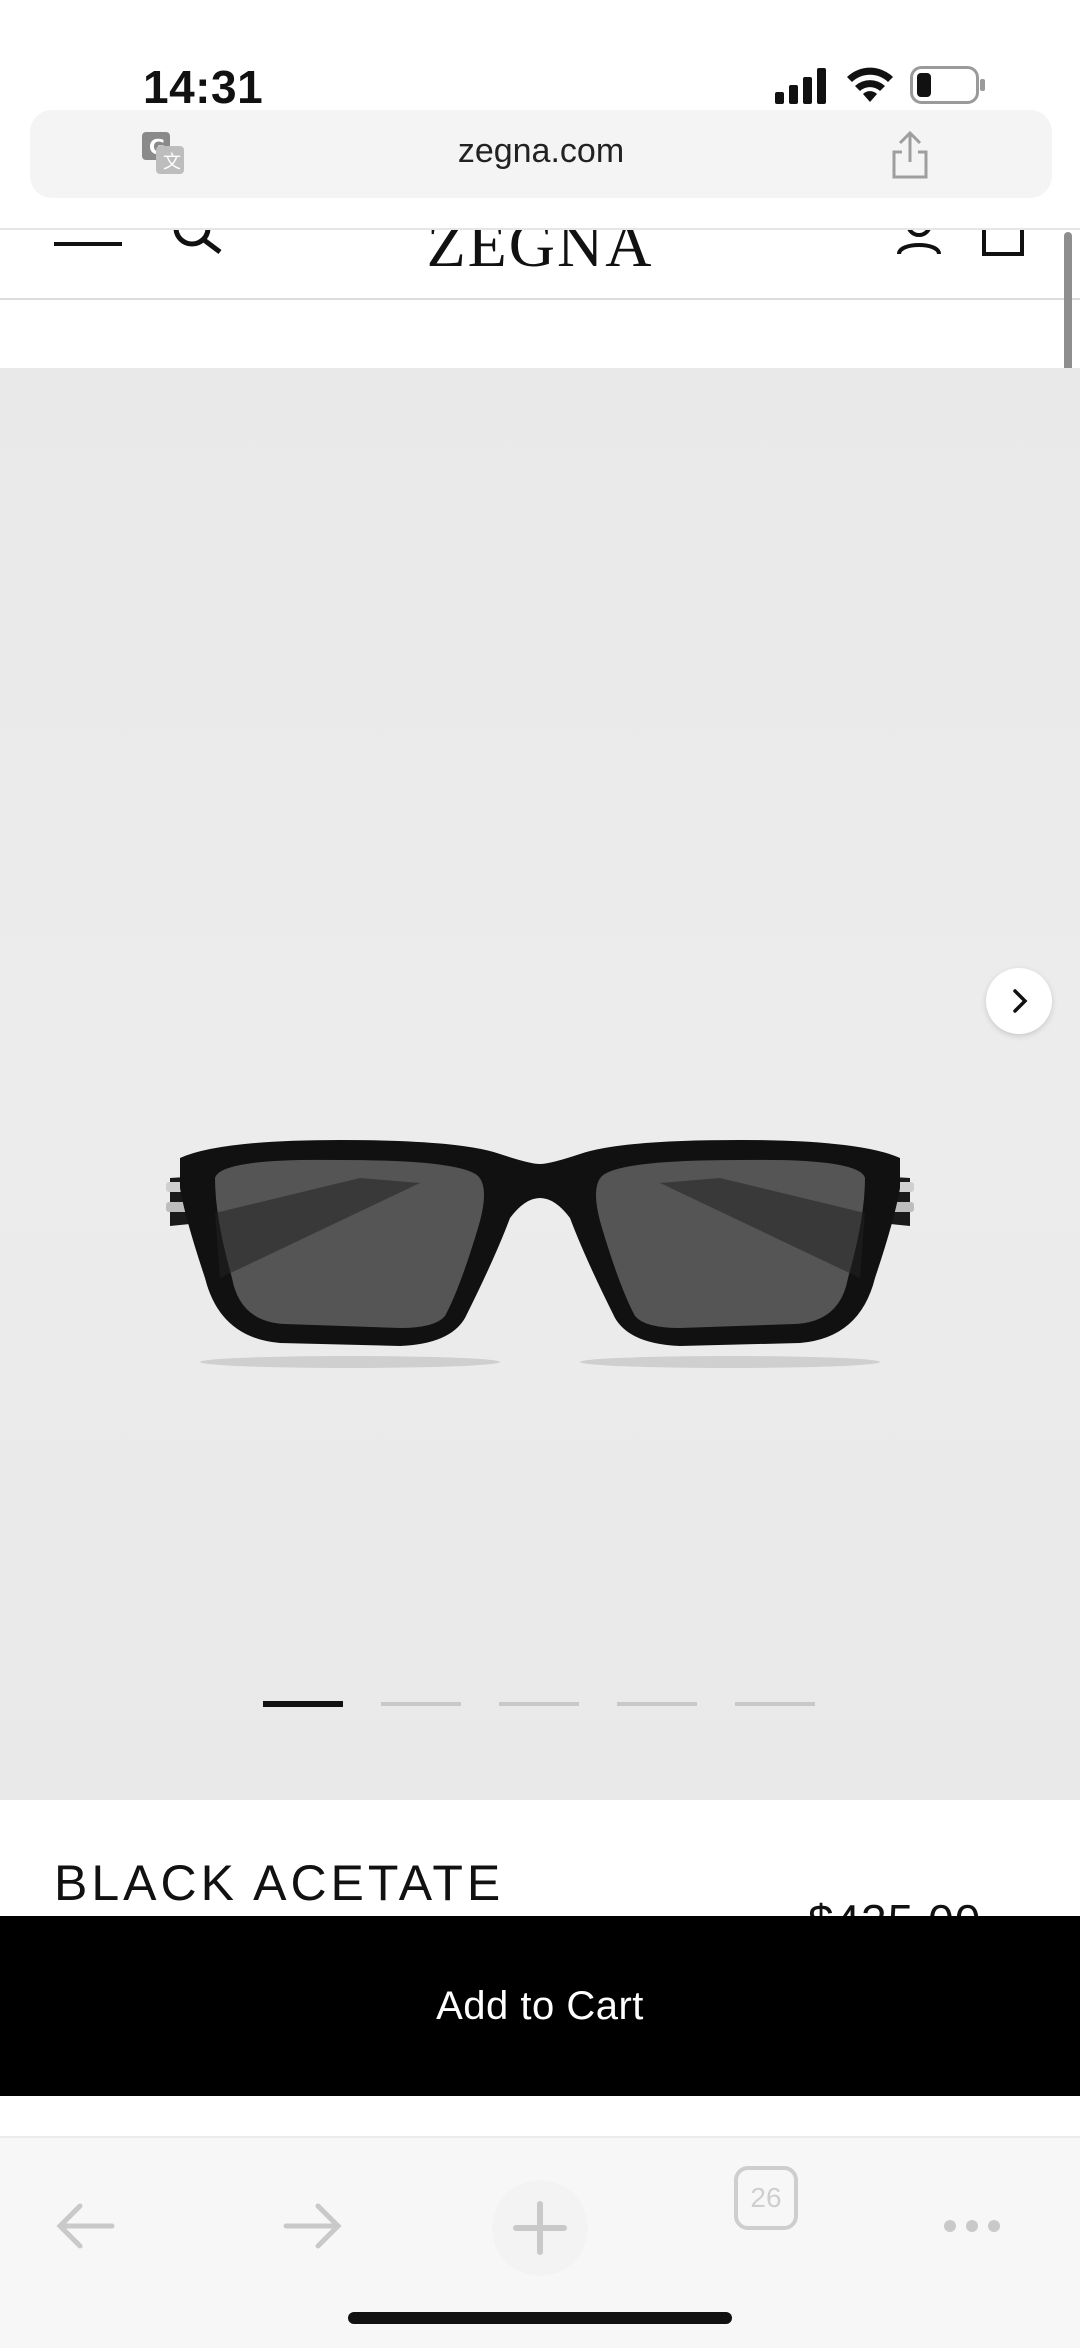 This screenshot has width=1080, height=2348. I want to click on gallery-pagination, so click(540, 1704).